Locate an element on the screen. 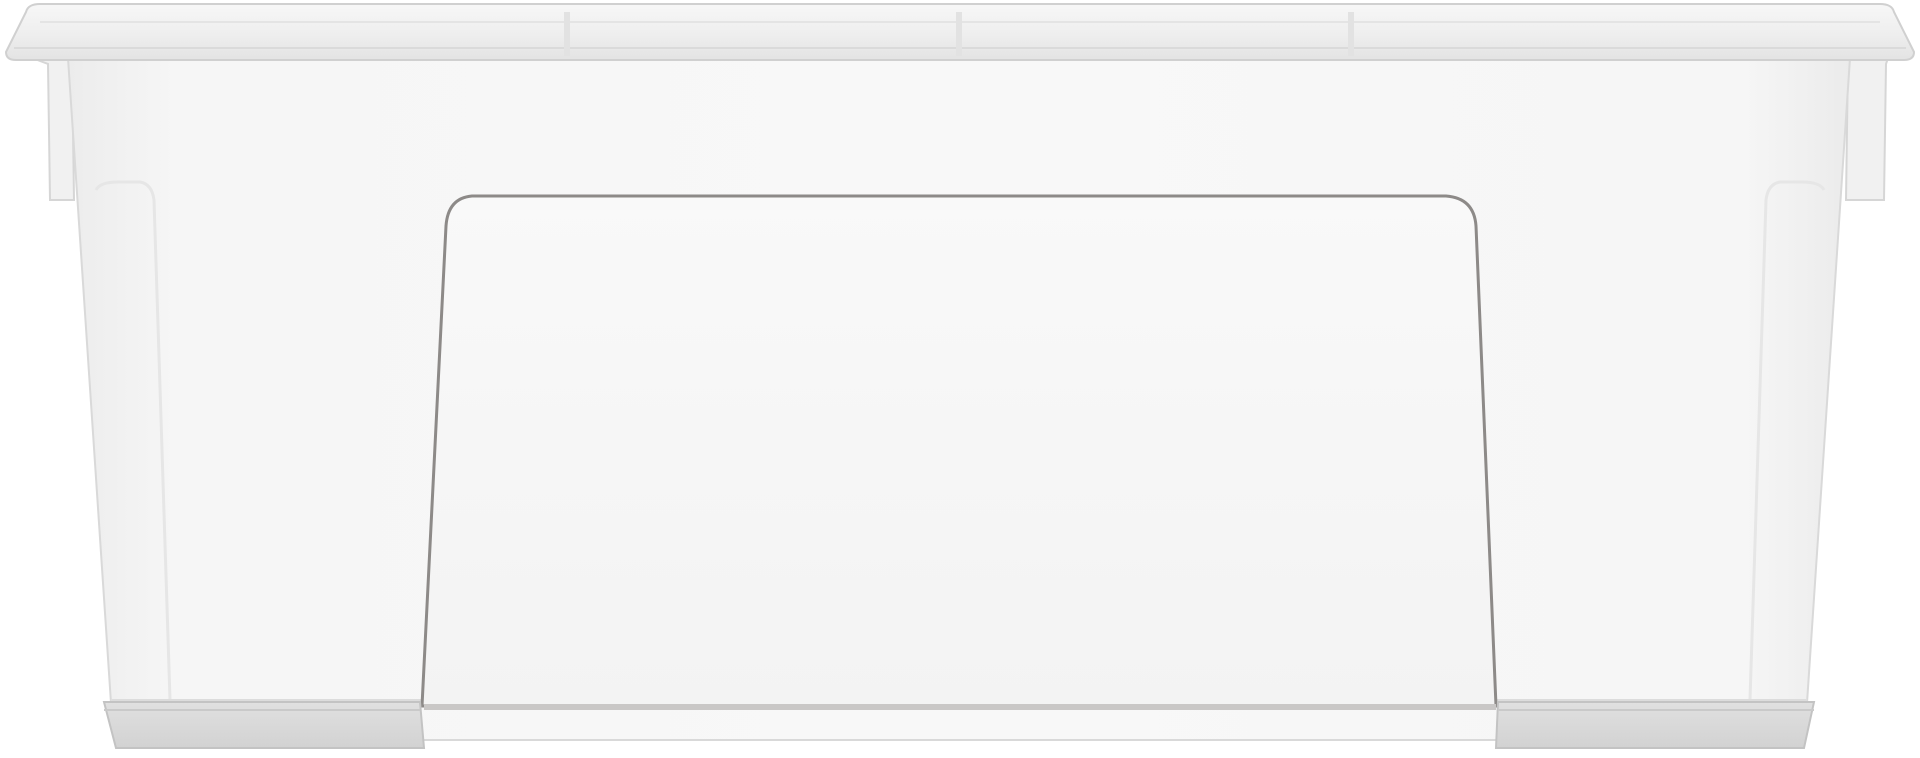 This screenshot has height=758, width=1920. side-handle-right is located at coordinates (1867, 129).